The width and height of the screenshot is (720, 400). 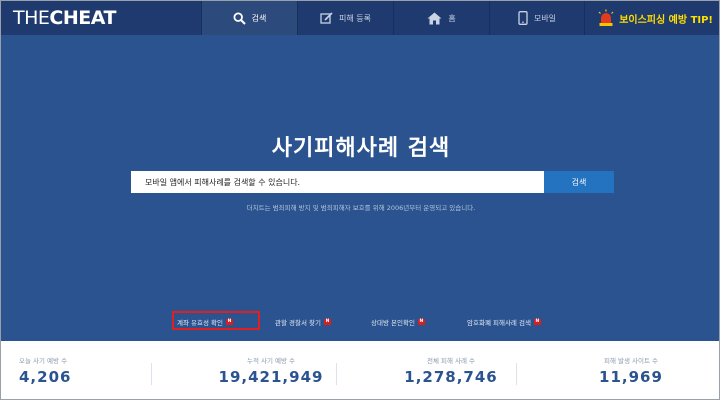 What do you see at coordinates (452, 18) in the screenshot?
I see `nav-home-label: 홈` at bounding box center [452, 18].